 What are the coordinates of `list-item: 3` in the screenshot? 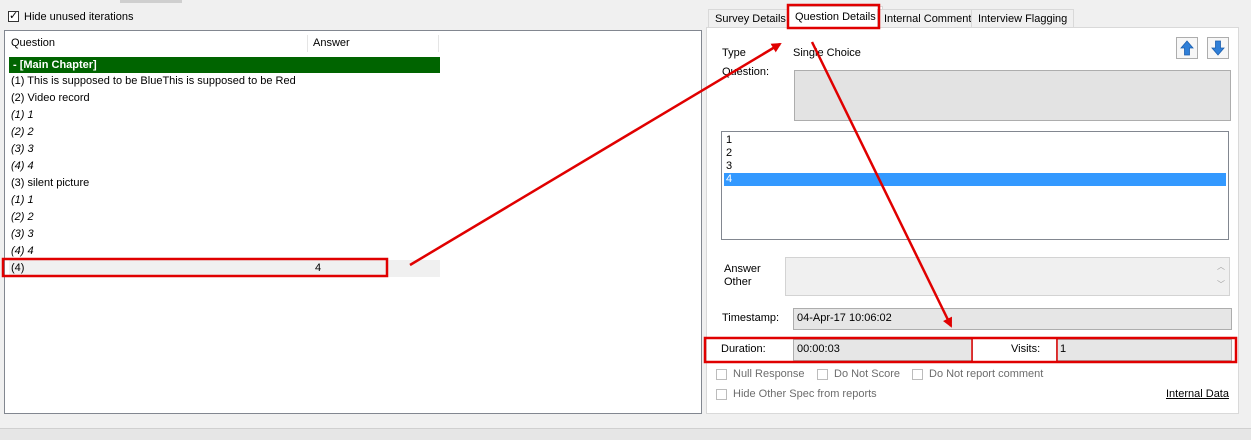 It's located at (975, 166).